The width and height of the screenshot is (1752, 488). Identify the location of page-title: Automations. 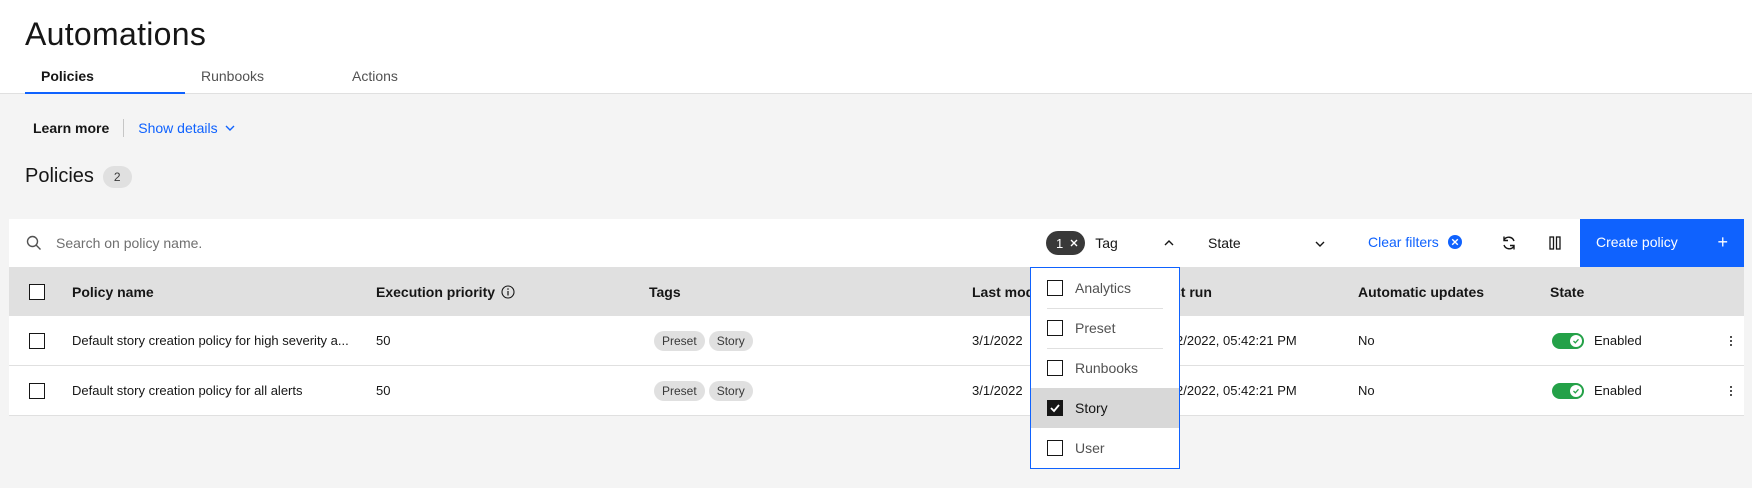
(116, 34).